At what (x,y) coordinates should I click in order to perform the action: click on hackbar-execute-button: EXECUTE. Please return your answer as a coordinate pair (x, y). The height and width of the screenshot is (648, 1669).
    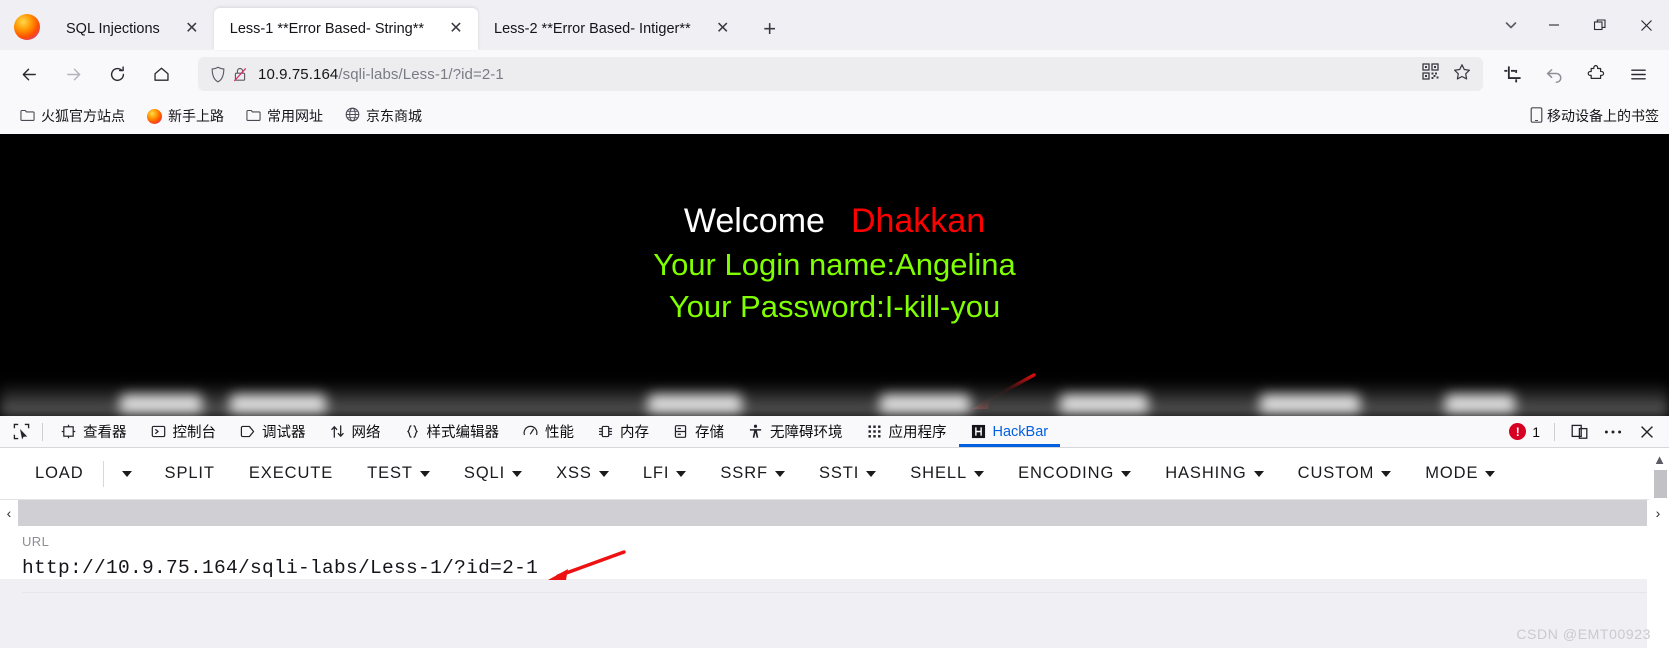
    Looking at the image, I should click on (291, 474).